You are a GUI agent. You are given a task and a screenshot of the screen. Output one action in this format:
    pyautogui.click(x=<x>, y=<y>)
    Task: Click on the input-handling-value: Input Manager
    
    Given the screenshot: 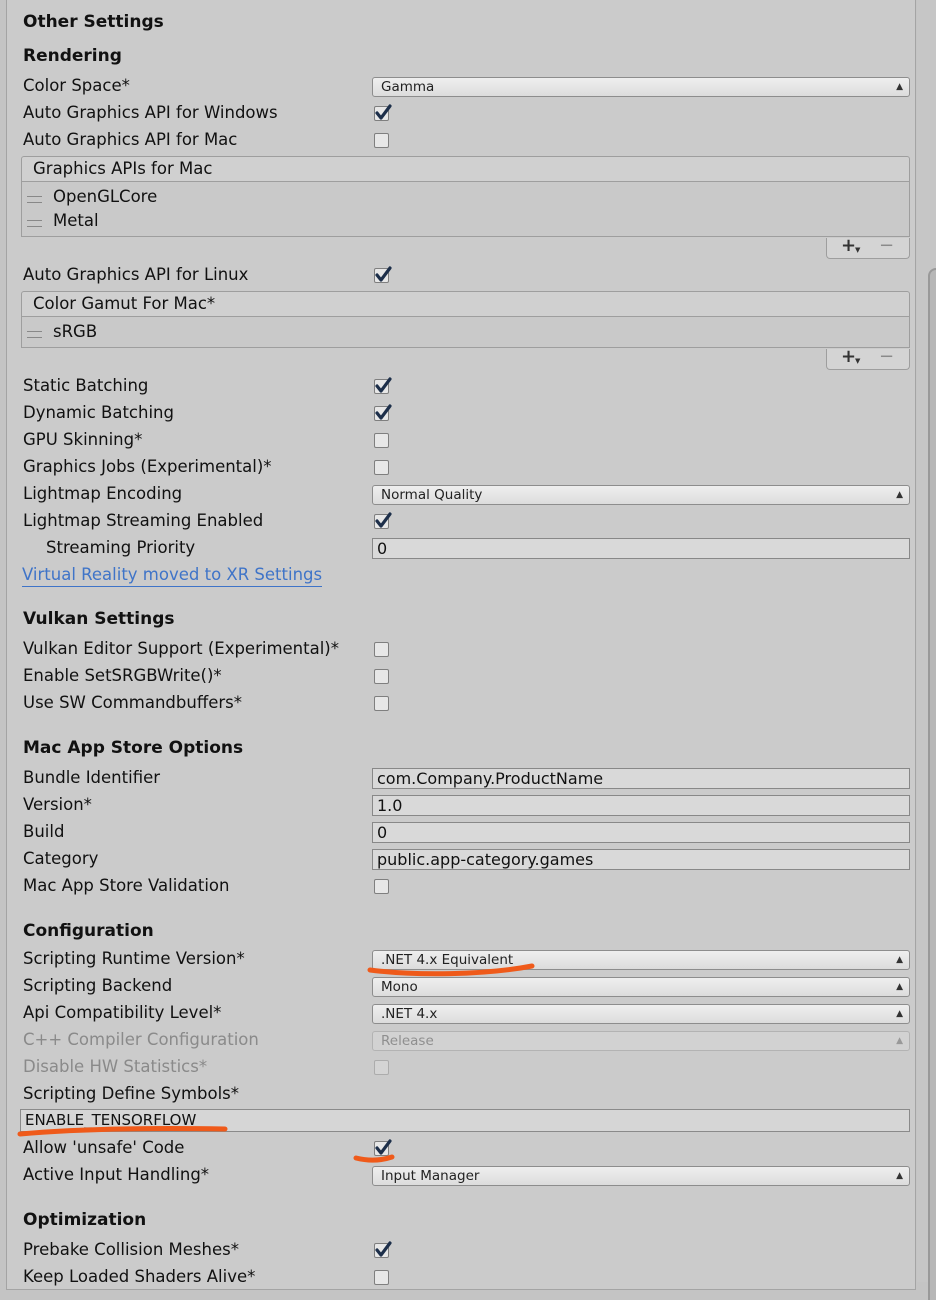 What is the action you would take?
    pyautogui.click(x=430, y=1176)
    